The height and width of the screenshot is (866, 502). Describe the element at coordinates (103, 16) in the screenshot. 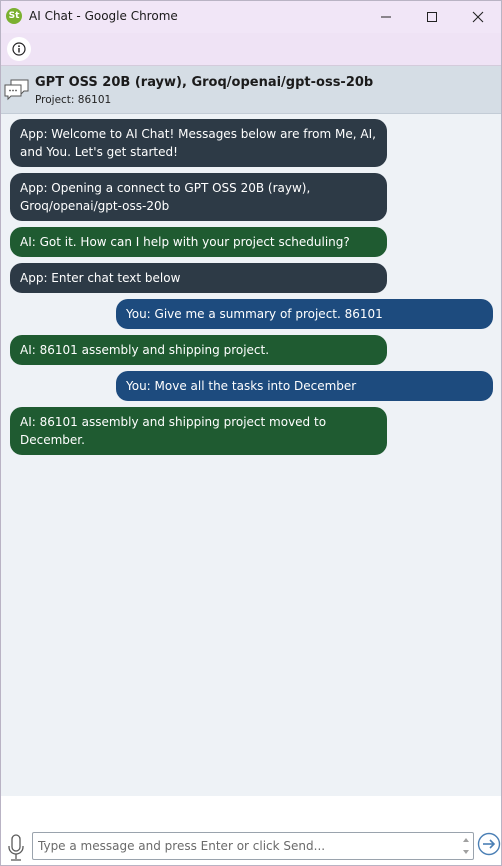

I see `window-title: AI Chat - Google Chrome` at that location.